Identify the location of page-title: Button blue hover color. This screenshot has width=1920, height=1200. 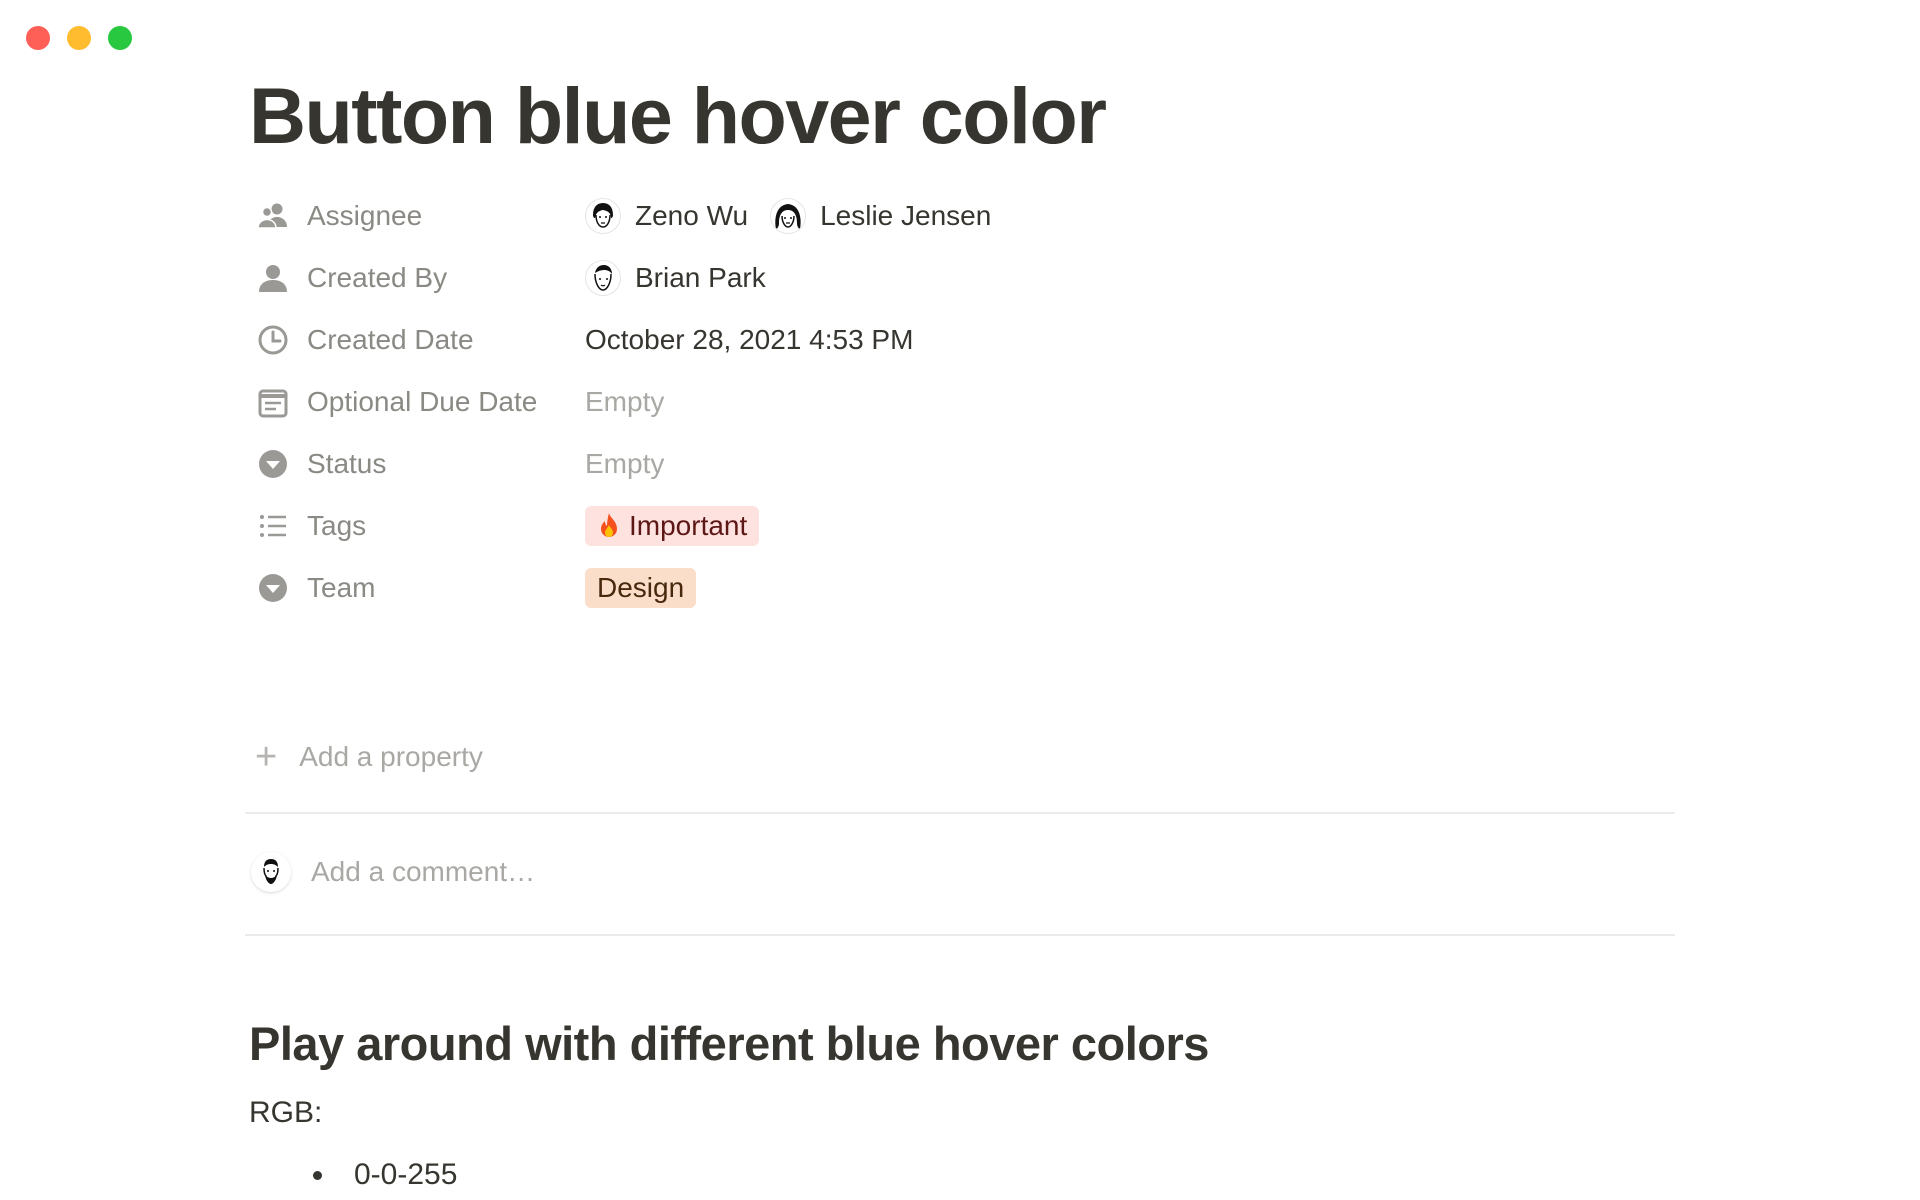
(678, 116).